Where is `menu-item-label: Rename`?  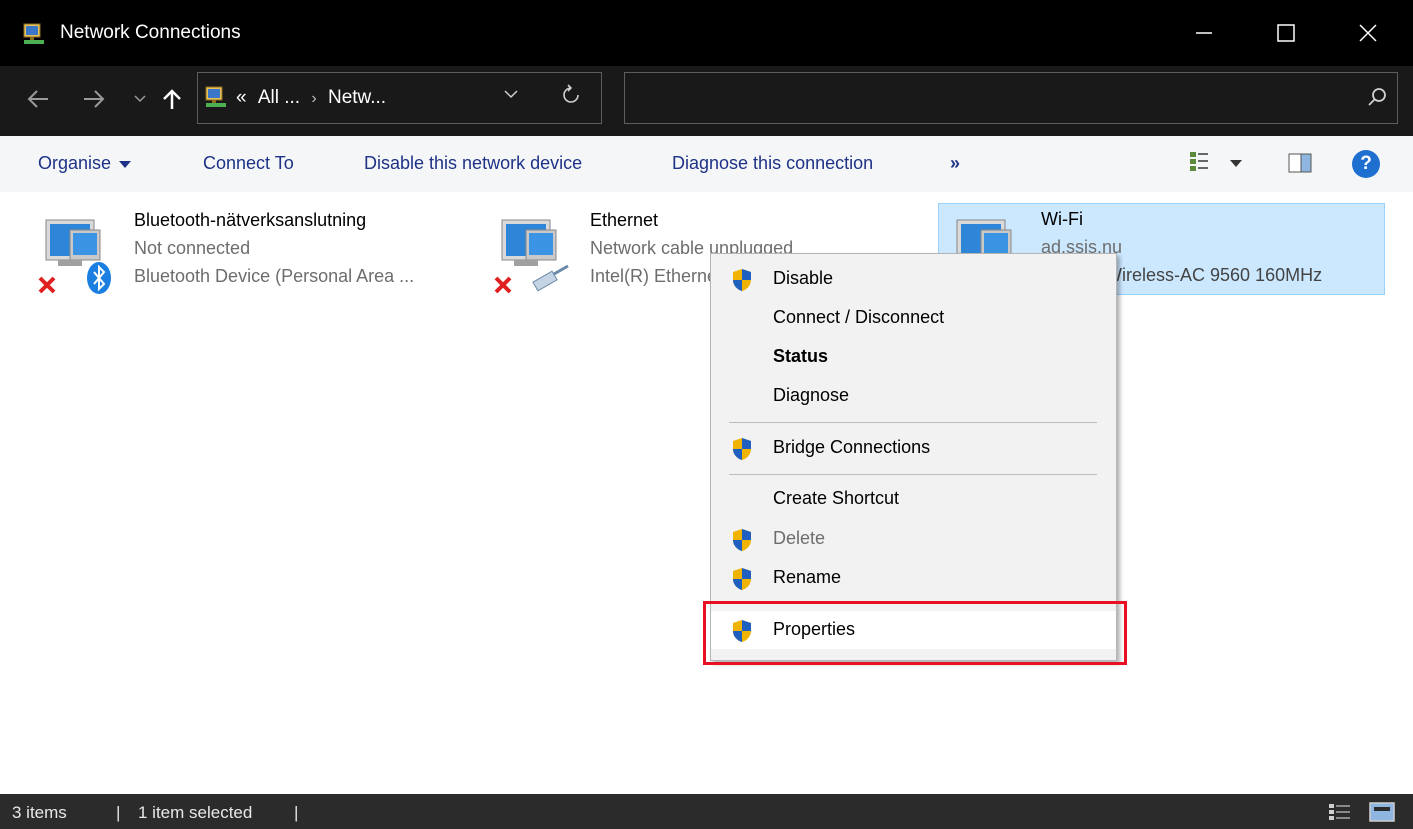
menu-item-label: Rename is located at coordinates (807, 577).